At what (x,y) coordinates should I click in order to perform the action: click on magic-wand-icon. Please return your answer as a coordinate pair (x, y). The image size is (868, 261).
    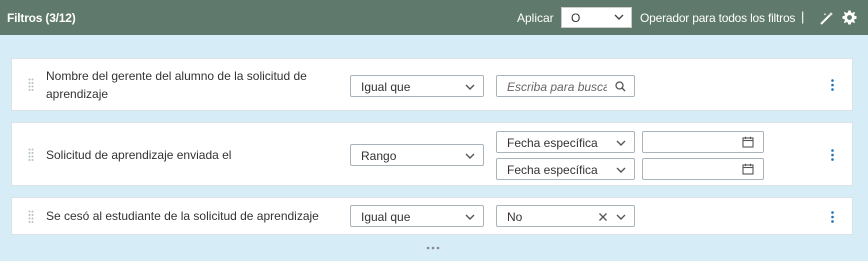
    Looking at the image, I should click on (827, 18).